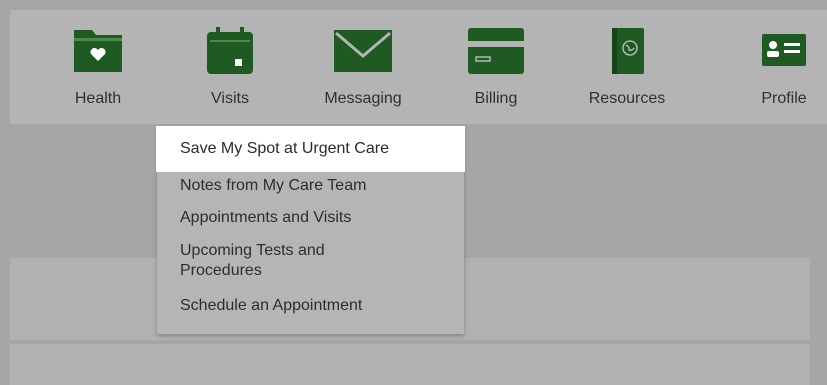  I want to click on calendar-icon, so click(230, 53).